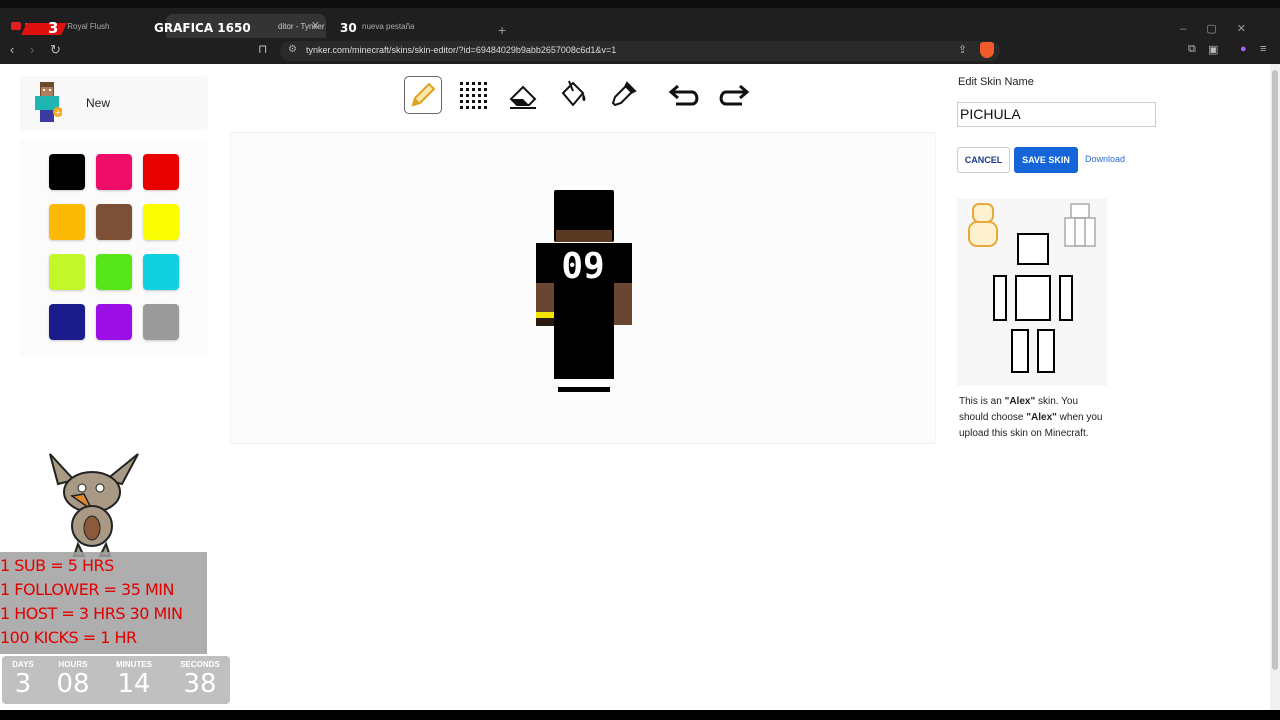 The image size is (1280, 720). I want to click on stream-title: GRAFICA 1650, so click(202, 28).